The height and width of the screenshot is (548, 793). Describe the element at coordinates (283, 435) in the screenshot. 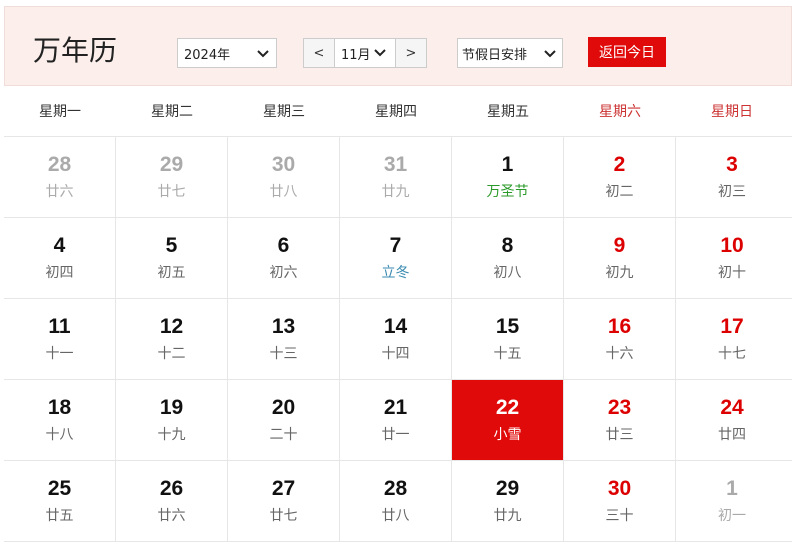

I see `lunar-date: 二十` at that location.